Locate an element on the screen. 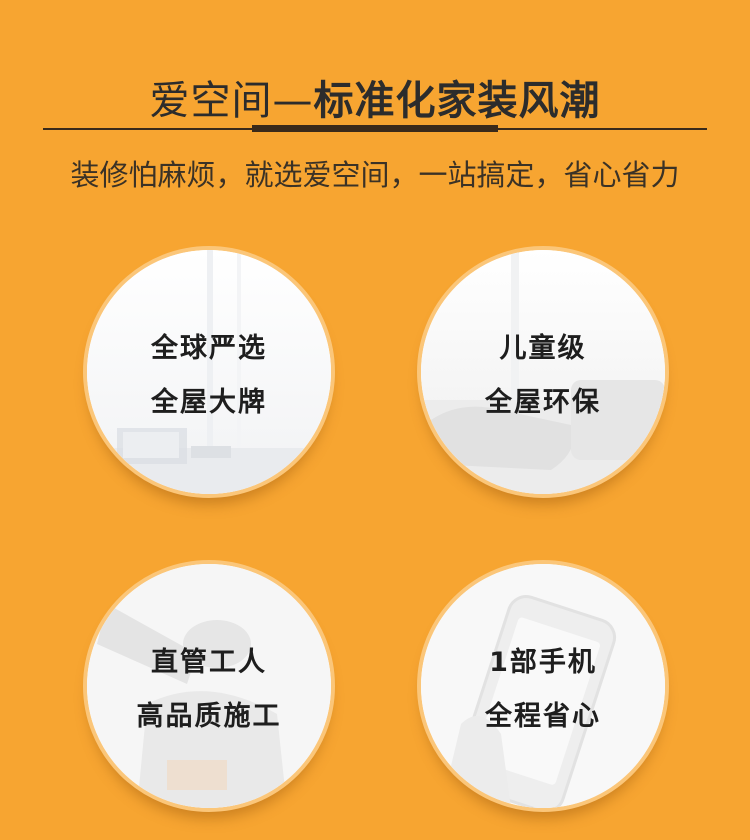 The height and width of the screenshot is (840, 750). feature-line1: 直管工人 is located at coordinates (209, 662).